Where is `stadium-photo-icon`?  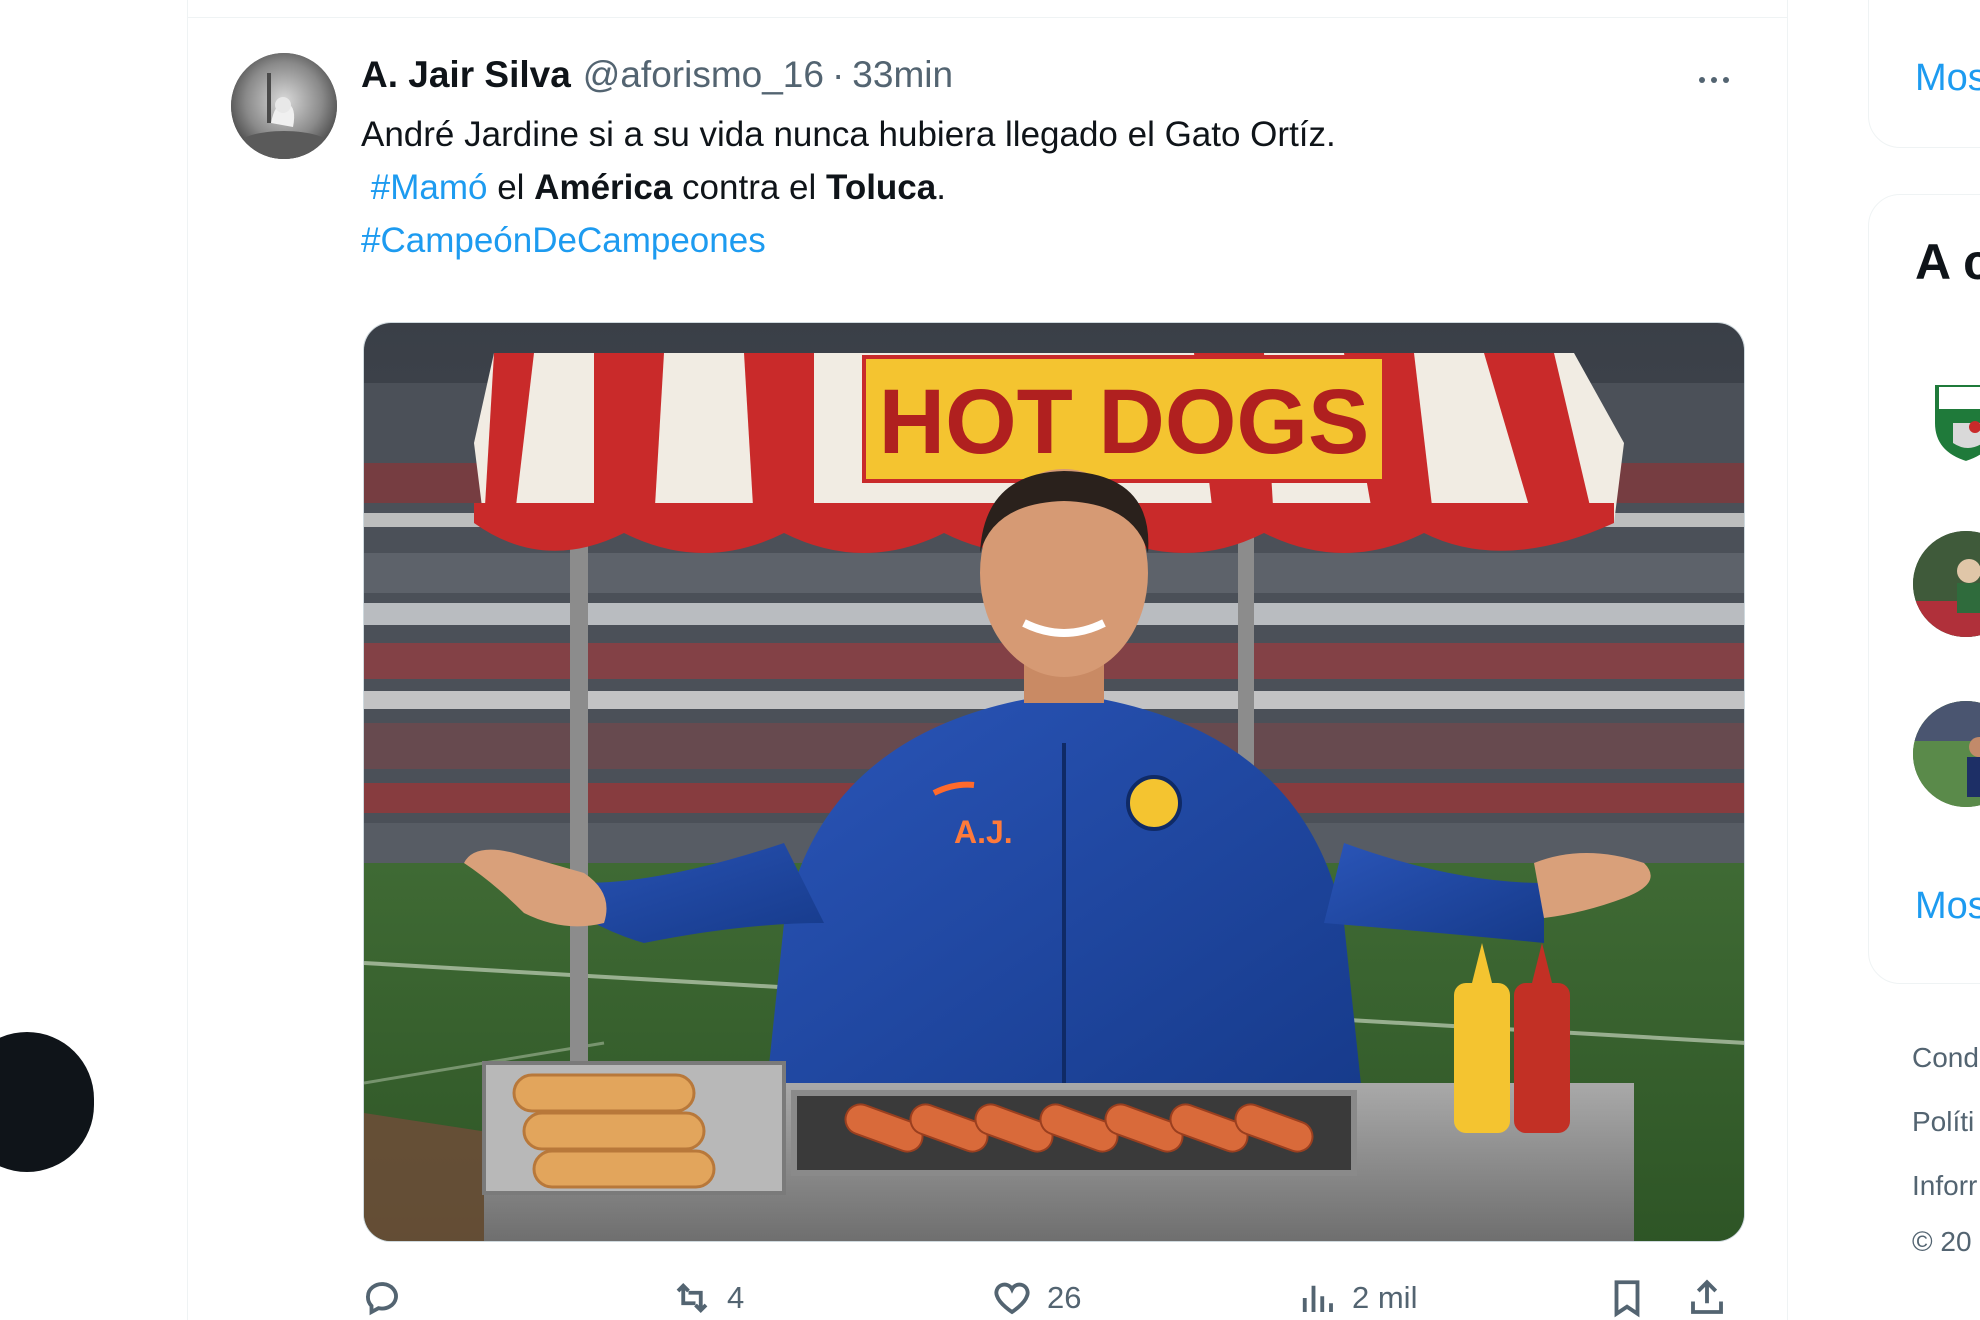 stadium-photo-icon is located at coordinates (1946, 584).